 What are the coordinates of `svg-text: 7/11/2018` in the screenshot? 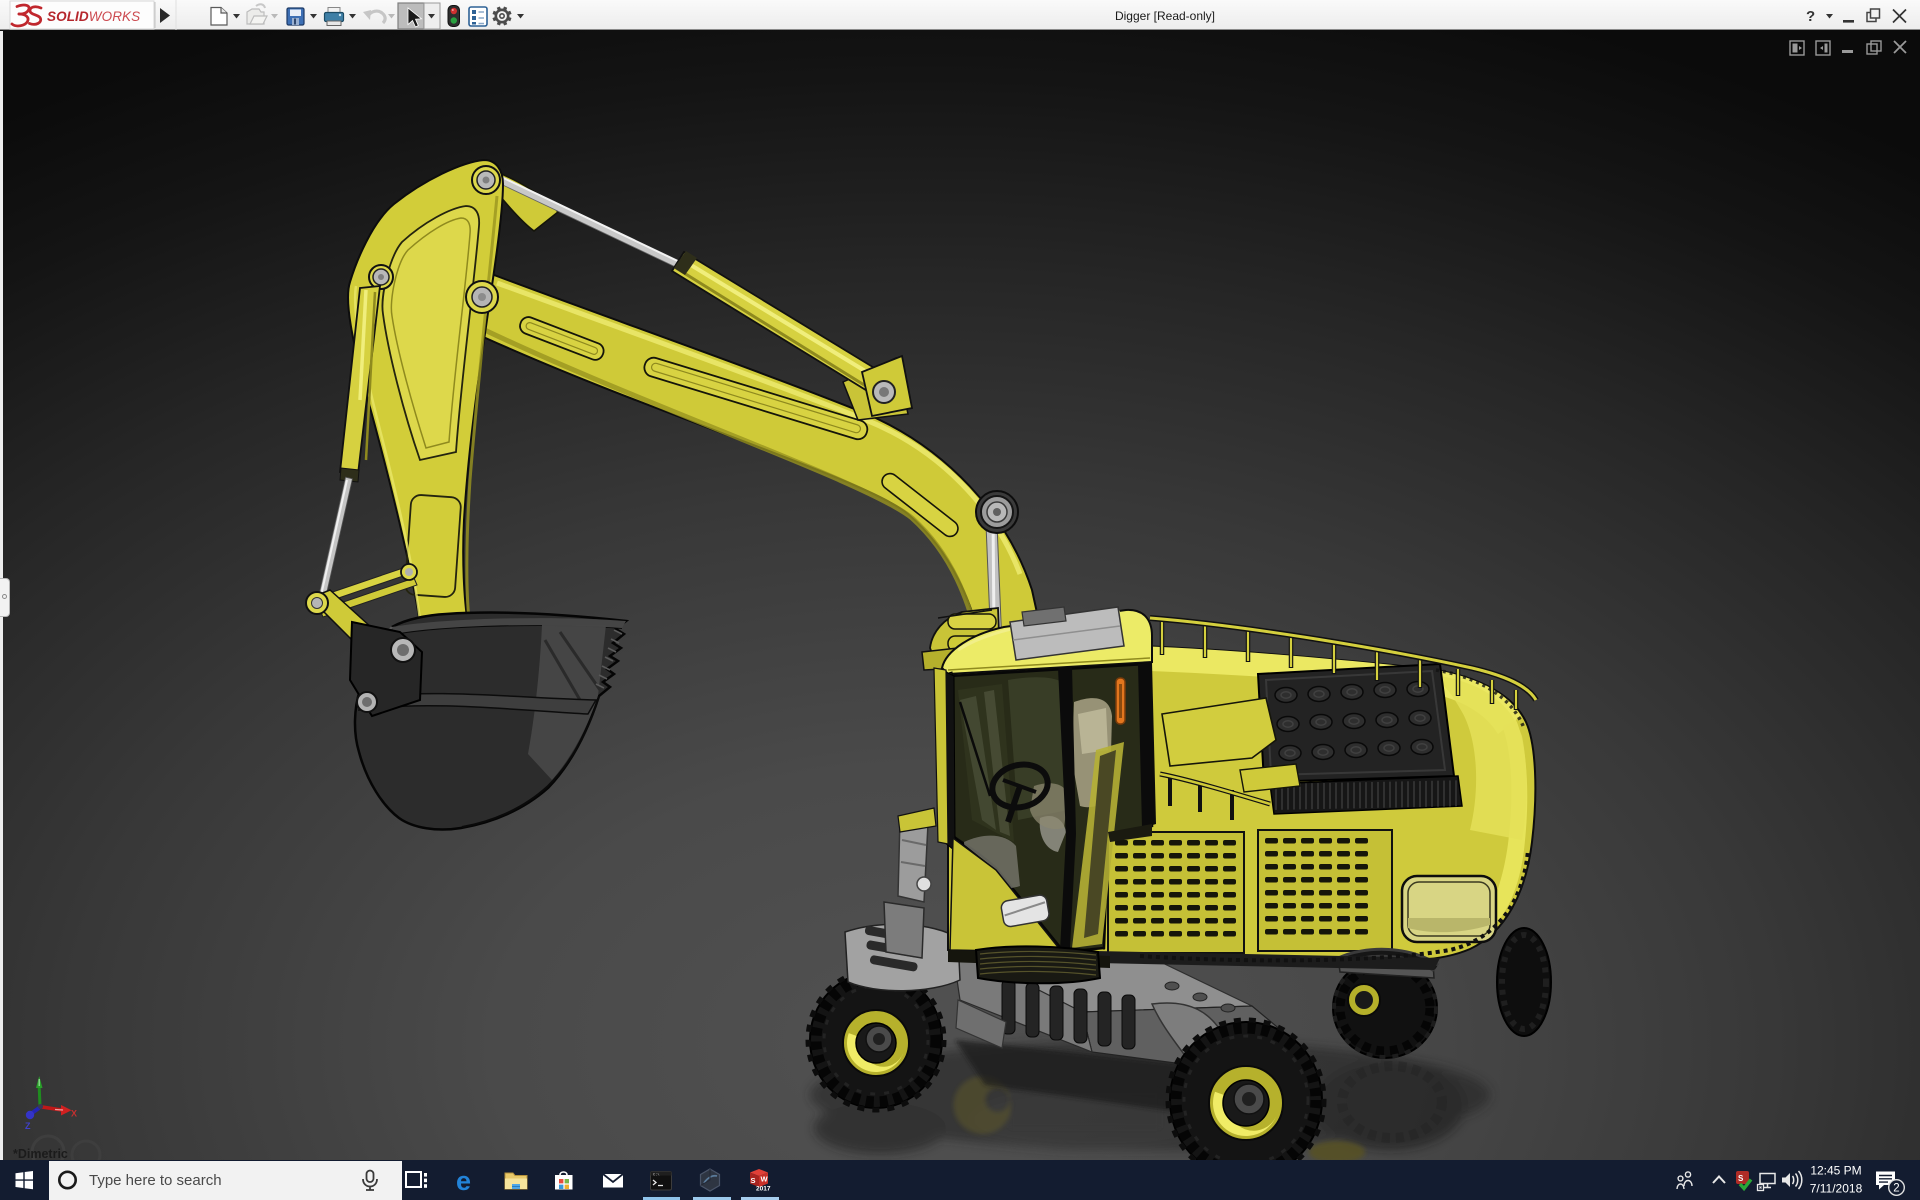 It's located at (1836, 1189).